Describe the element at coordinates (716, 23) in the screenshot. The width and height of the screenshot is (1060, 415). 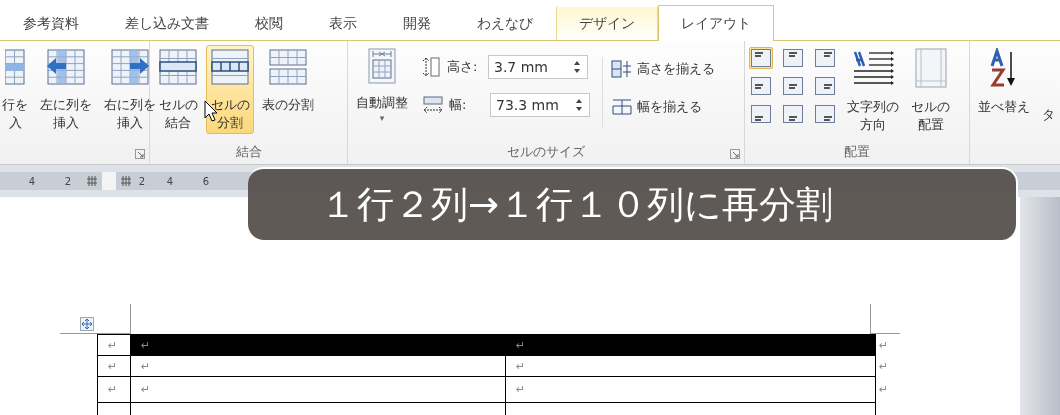
I see `ribbon-tab: レイアウト` at that location.